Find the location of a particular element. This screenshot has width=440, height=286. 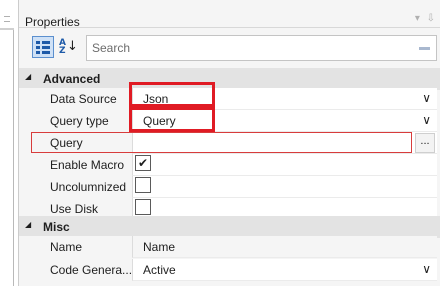

enable-macro-checkbox: ✔ is located at coordinates (143, 163).